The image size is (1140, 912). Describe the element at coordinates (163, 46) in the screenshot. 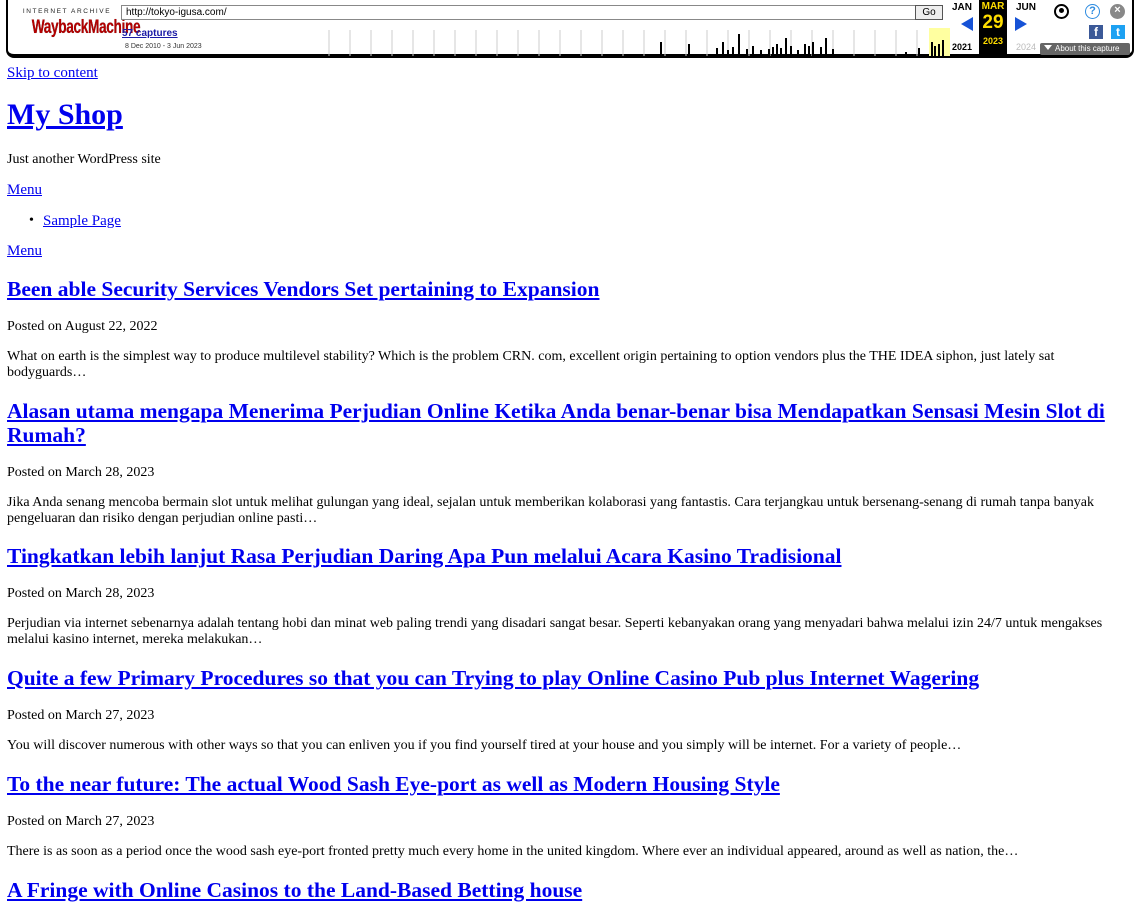

I see `capture-date-range: 8 Dec 2010 - 3 Jun 2023` at that location.